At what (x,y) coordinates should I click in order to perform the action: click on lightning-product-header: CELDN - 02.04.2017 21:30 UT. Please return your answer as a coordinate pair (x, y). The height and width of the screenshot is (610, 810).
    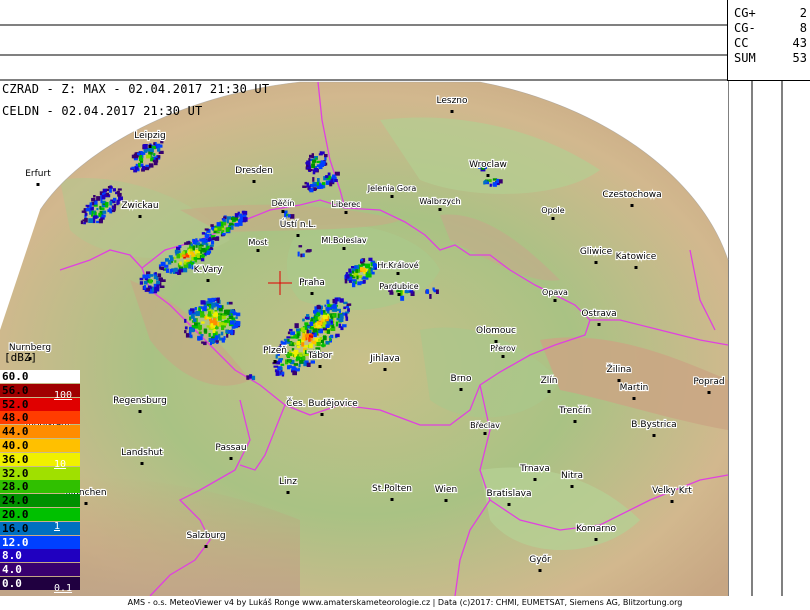
    Looking at the image, I should click on (102, 111).